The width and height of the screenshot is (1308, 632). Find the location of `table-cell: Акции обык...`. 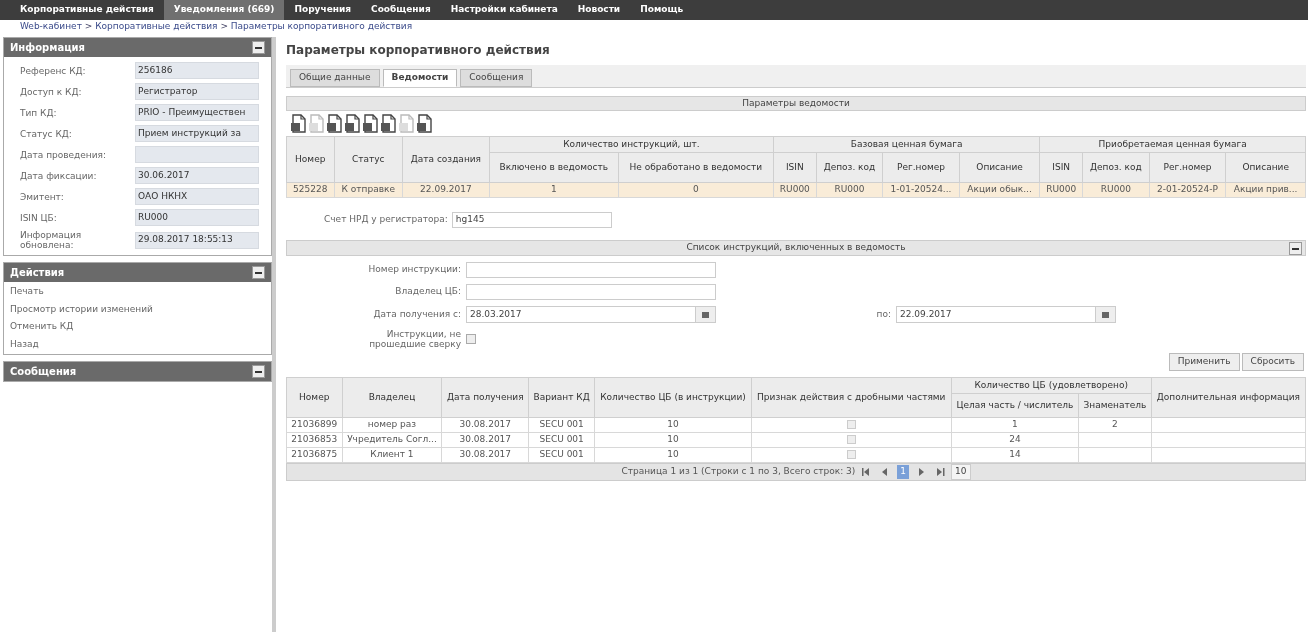

table-cell: Акции обык... is located at coordinates (999, 190).